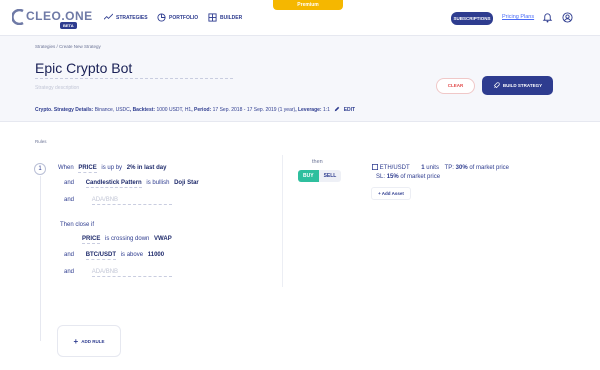 This screenshot has height=370, width=600. I want to click on add-condition-input: ADA/BNB, so click(131, 201).